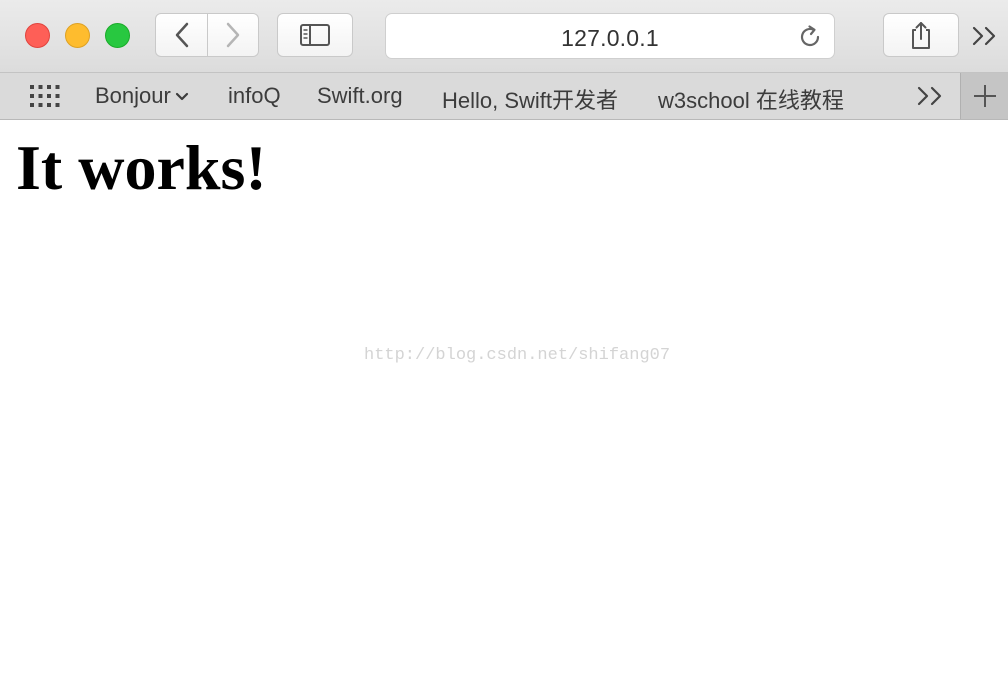  I want to click on bookmark-swift-org: Swift.org, so click(360, 96).